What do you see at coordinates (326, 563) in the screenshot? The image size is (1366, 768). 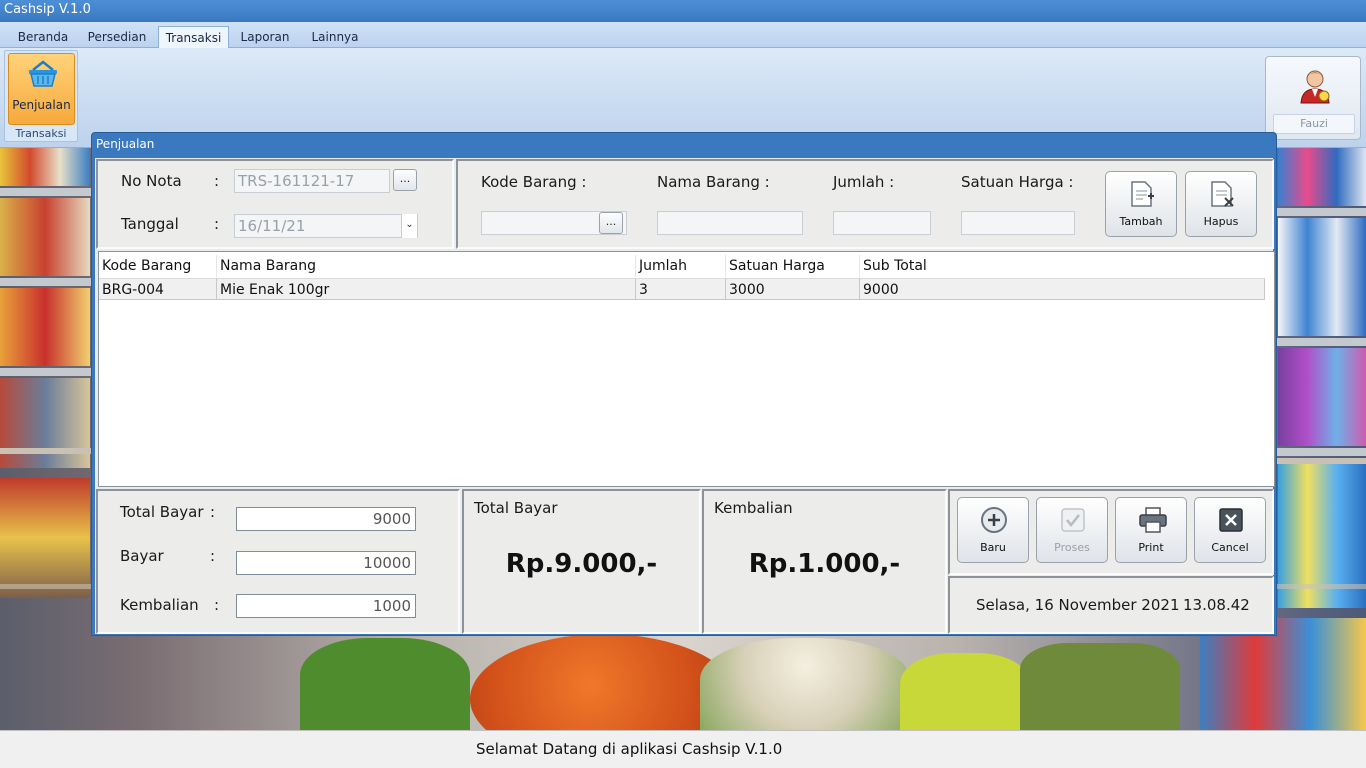 I see `bayar-field: 10000` at bounding box center [326, 563].